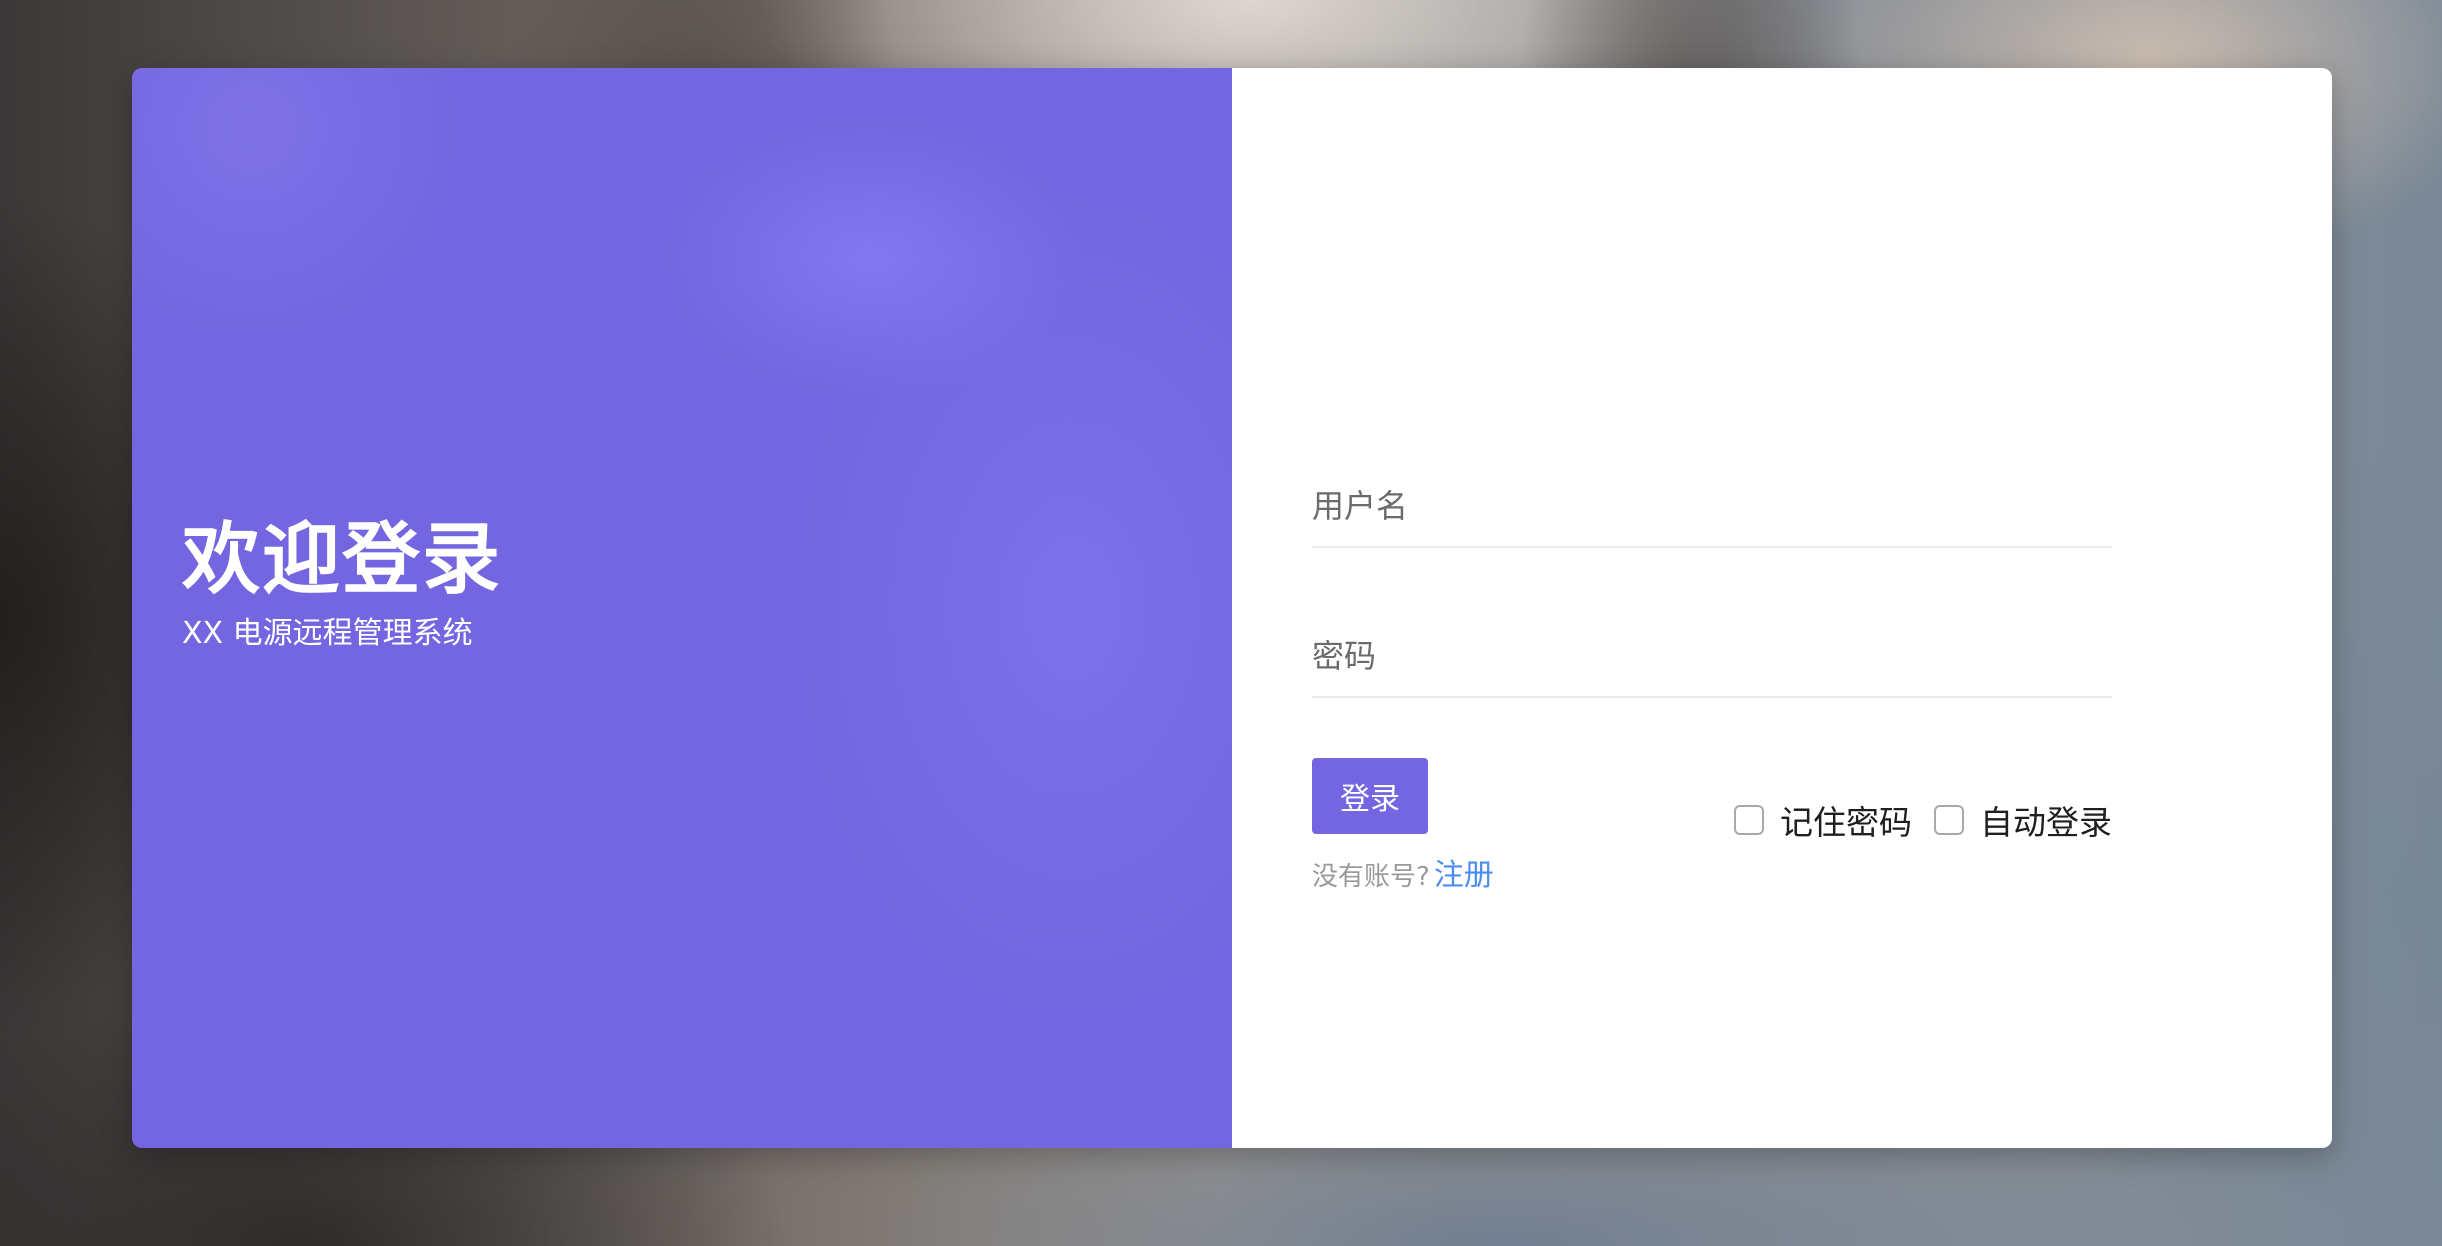 The image size is (2442, 1246). Describe the element at coordinates (1464, 875) in the screenshot. I see `register-link: 注册` at that location.